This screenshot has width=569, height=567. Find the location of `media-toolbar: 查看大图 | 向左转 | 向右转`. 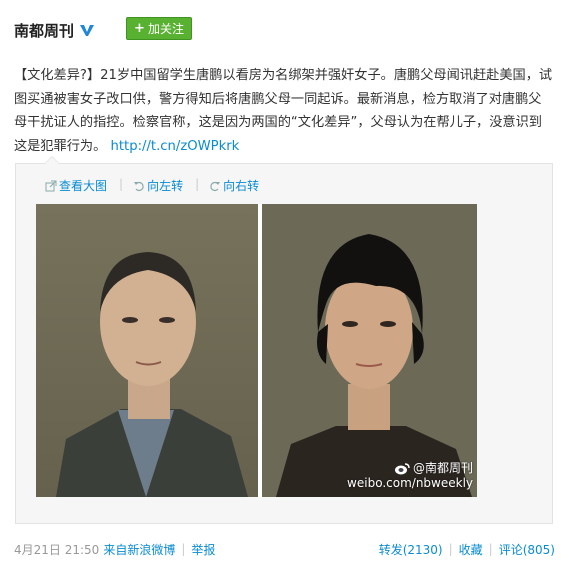

media-toolbar: 查看大图 | 向左转 | 向右转 is located at coordinates (158, 185).